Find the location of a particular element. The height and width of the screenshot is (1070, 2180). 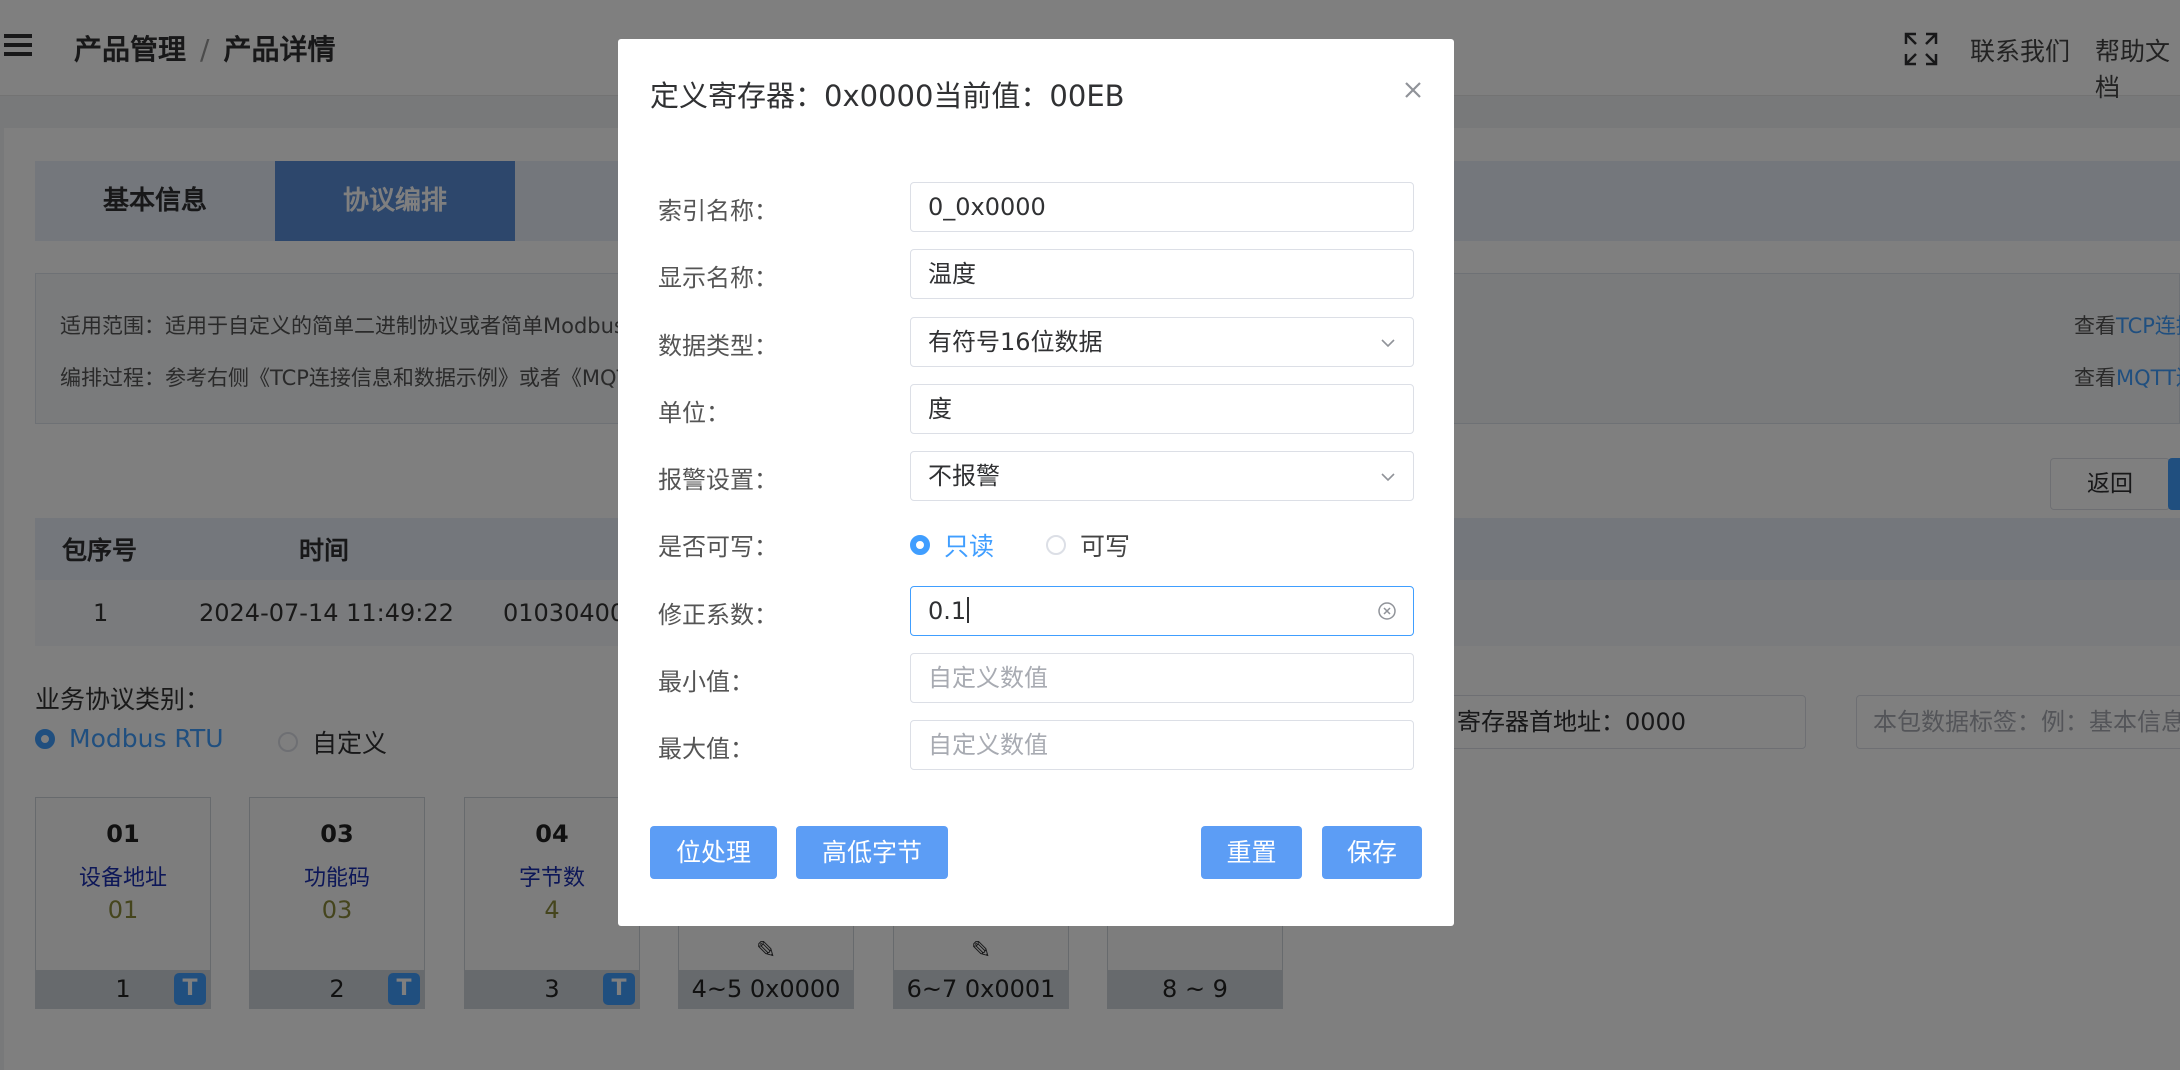

min-value-label: 最小值： is located at coordinates (706, 682).